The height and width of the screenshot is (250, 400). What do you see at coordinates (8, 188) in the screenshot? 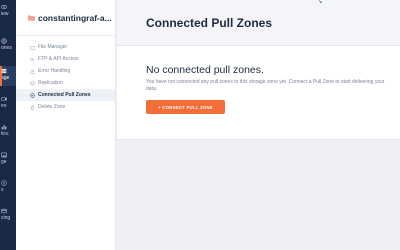
I see `rail-item-dns: s` at bounding box center [8, 188].